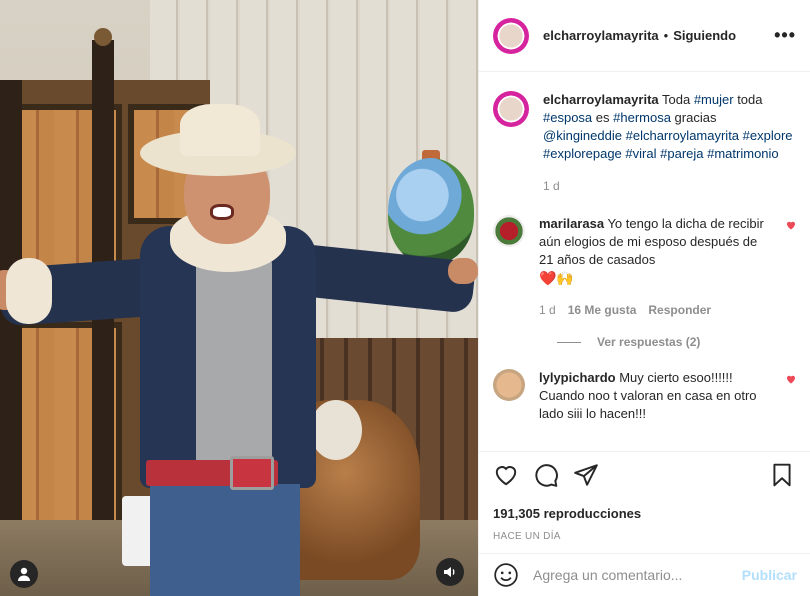 This screenshot has width=810, height=596. What do you see at coordinates (769, 575) in the screenshot?
I see `publish-button: Publicar` at bounding box center [769, 575].